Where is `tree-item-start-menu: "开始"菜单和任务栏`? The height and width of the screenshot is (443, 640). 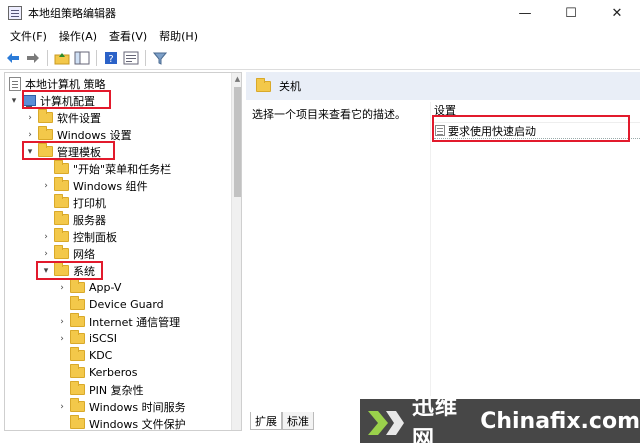
tree-item-start-menu: "开始"菜单和任务栏 is located at coordinates (106, 168).